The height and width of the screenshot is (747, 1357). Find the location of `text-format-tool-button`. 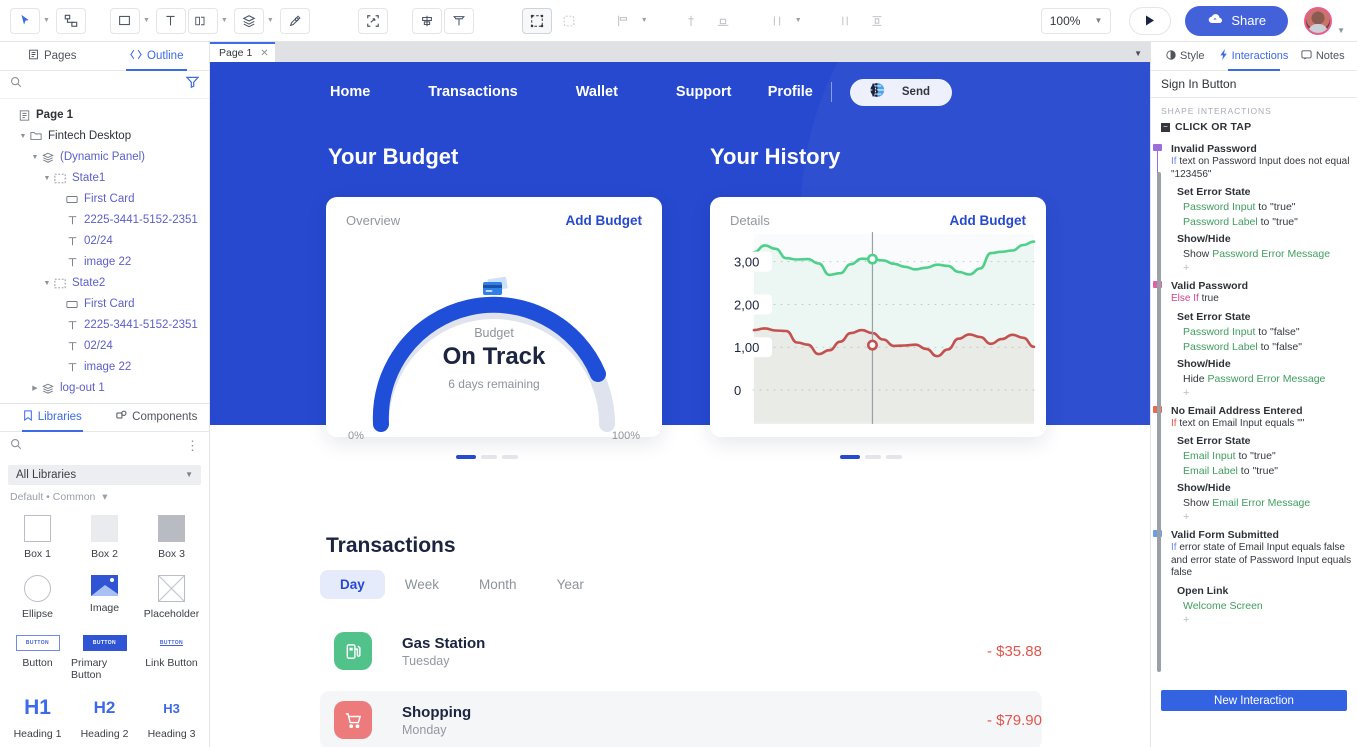

text-format-tool-button is located at coordinates (458, 20).